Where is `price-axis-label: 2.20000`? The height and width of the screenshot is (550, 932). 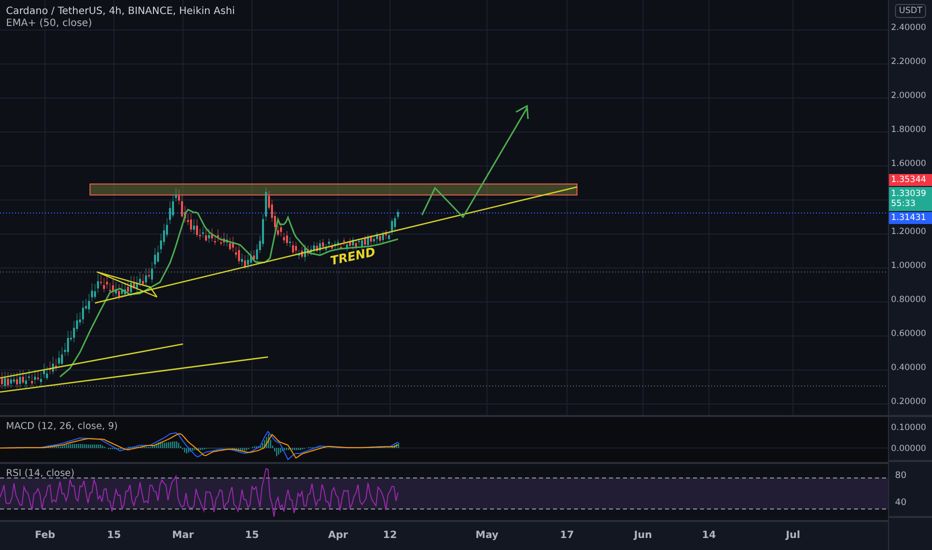 price-axis-label: 2.20000 is located at coordinates (908, 62).